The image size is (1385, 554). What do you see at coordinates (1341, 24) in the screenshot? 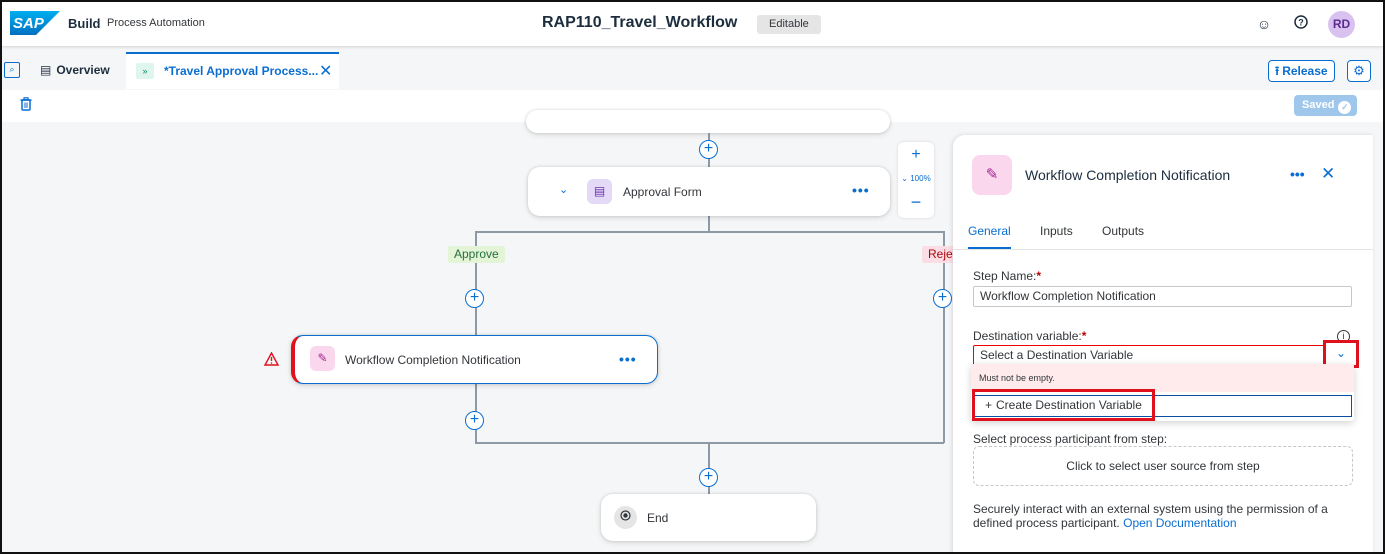
I see `avatar: RD` at bounding box center [1341, 24].